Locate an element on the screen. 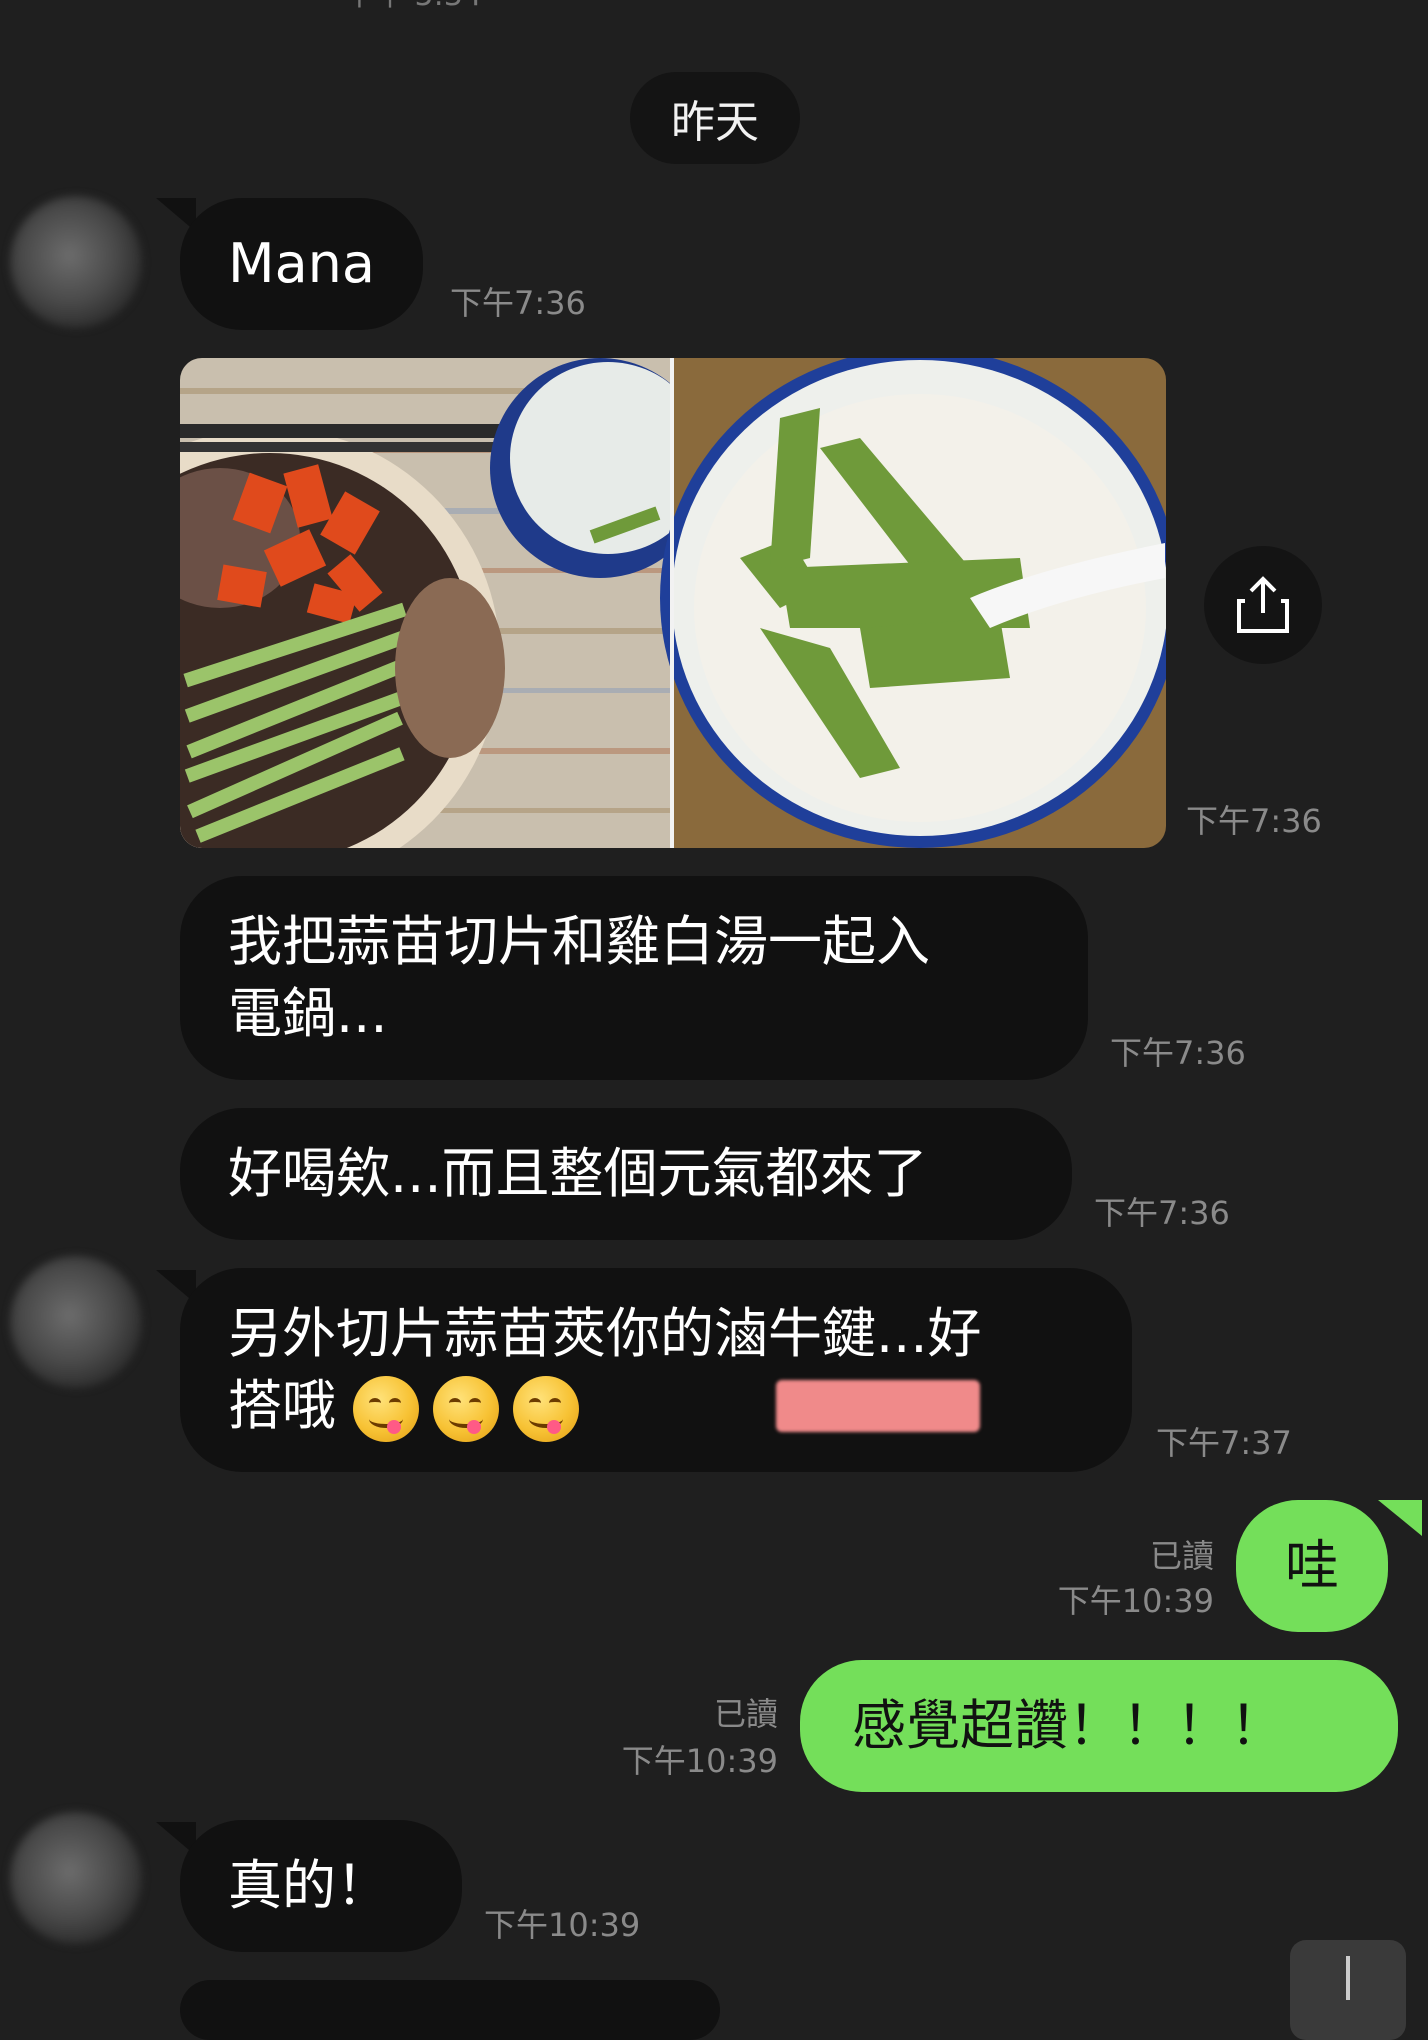 The width and height of the screenshot is (1428, 2040). message-text: 感覺超讚！！！！ is located at coordinates (1068, 1725).